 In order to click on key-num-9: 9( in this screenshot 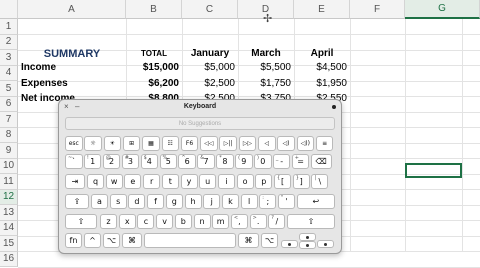, I will do `click(244, 161)`.